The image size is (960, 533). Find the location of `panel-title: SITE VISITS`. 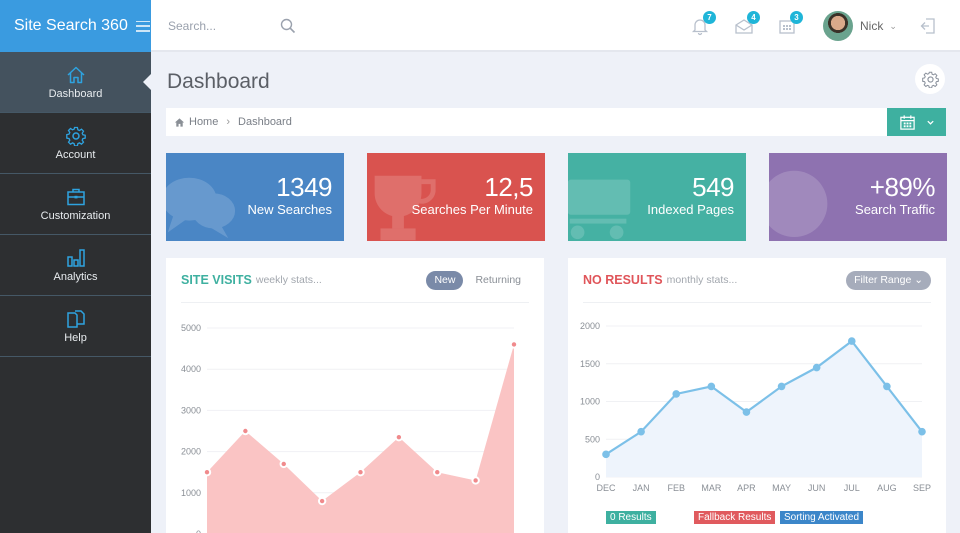

panel-title: SITE VISITS is located at coordinates (216, 280).